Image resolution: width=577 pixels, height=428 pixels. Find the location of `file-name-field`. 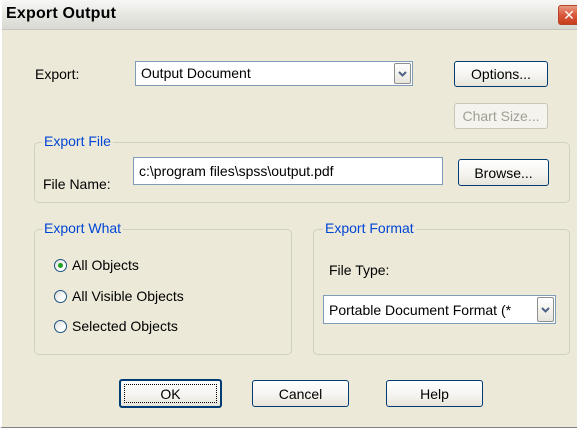

file-name-field is located at coordinates (288, 171).